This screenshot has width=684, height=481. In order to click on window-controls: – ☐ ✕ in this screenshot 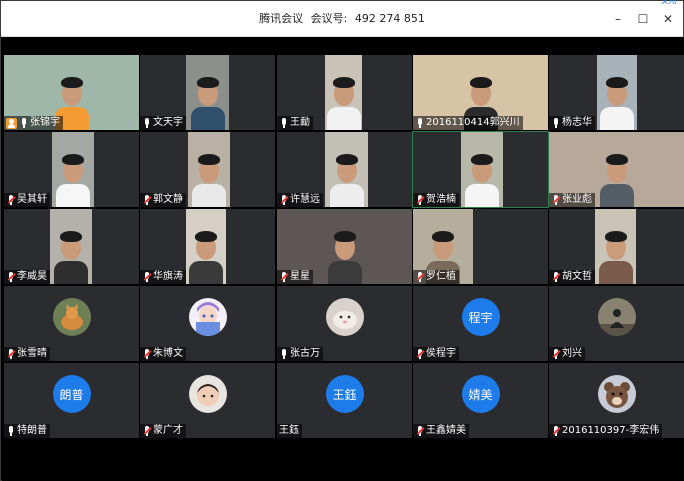, I will do `click(641, 19)`.